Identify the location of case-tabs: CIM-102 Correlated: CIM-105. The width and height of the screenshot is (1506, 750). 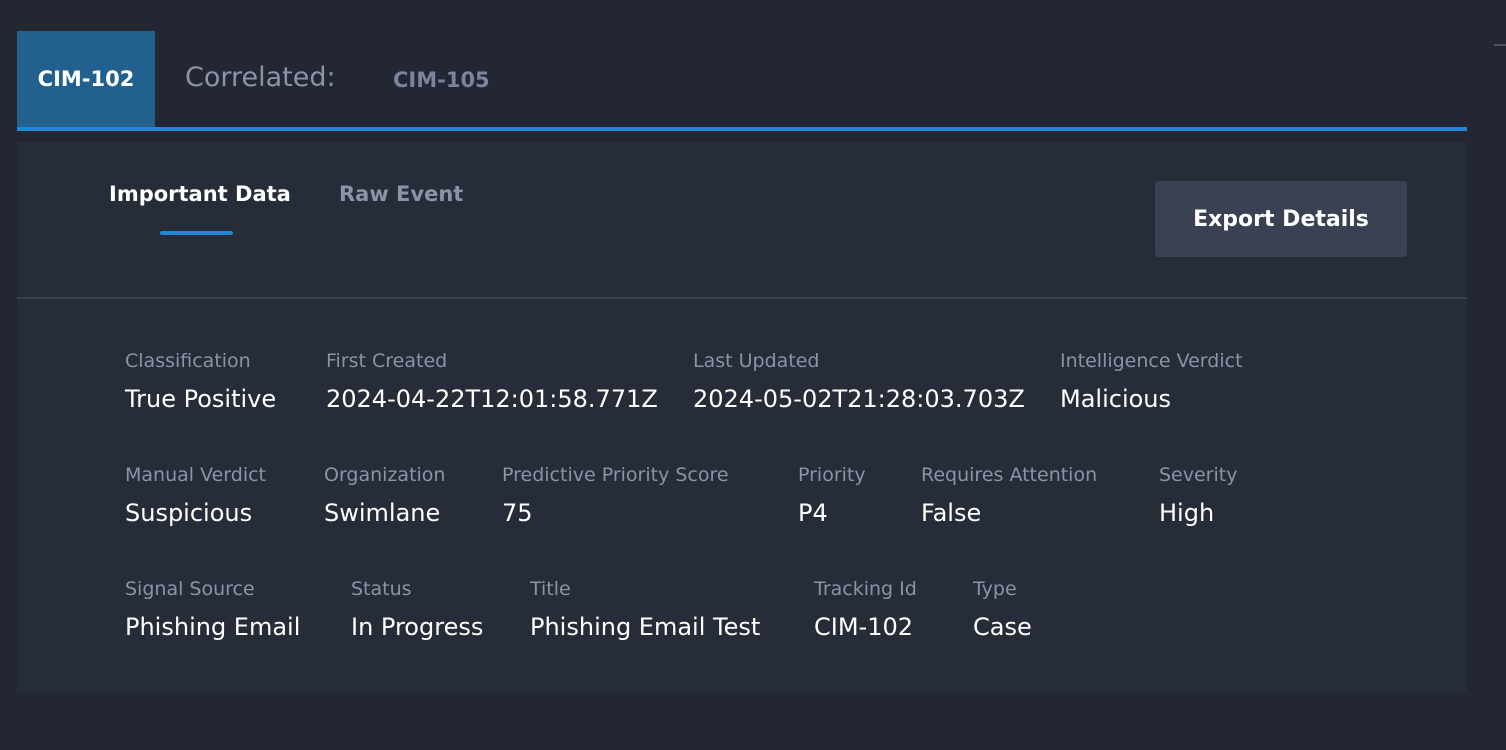
(742, 81).